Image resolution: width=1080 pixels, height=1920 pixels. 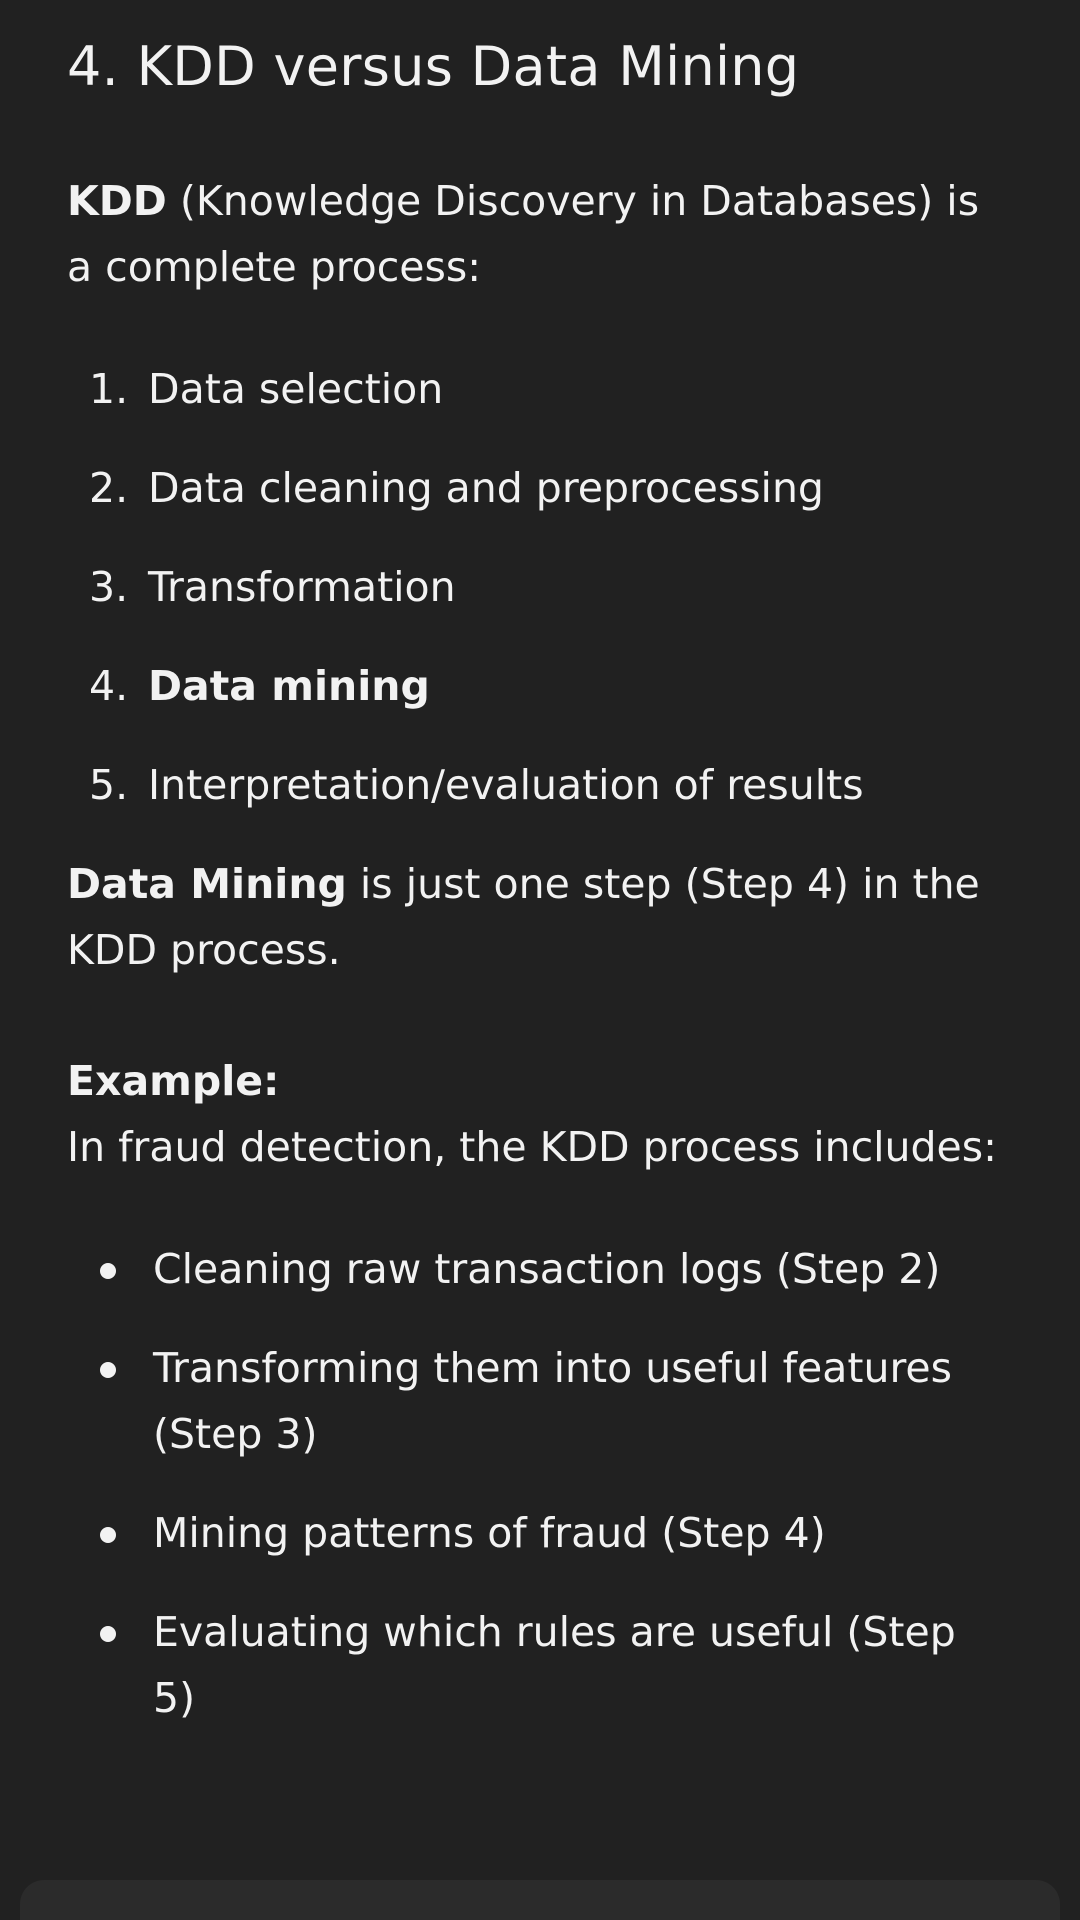 What do you see at coordinates (109, 488) in the screenshot?
I see `step-number: 2.` at bounding box center [109, 488].